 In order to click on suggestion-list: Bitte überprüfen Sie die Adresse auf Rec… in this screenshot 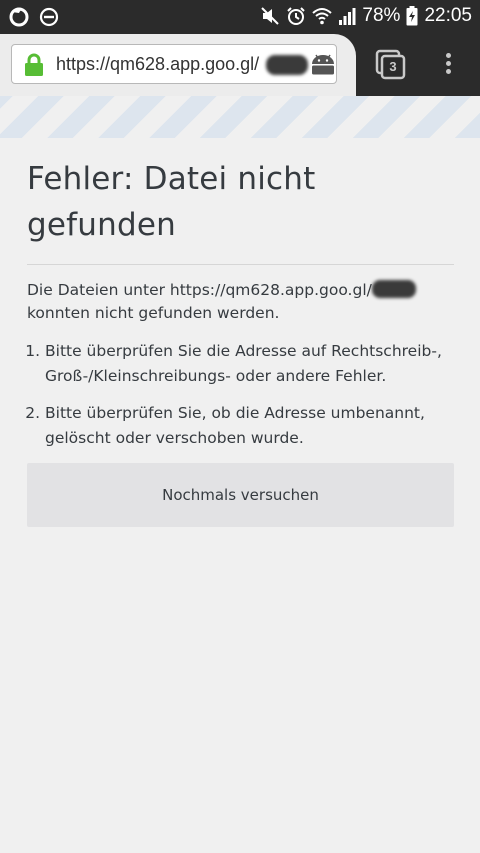, I will do `click(240, 395)`.